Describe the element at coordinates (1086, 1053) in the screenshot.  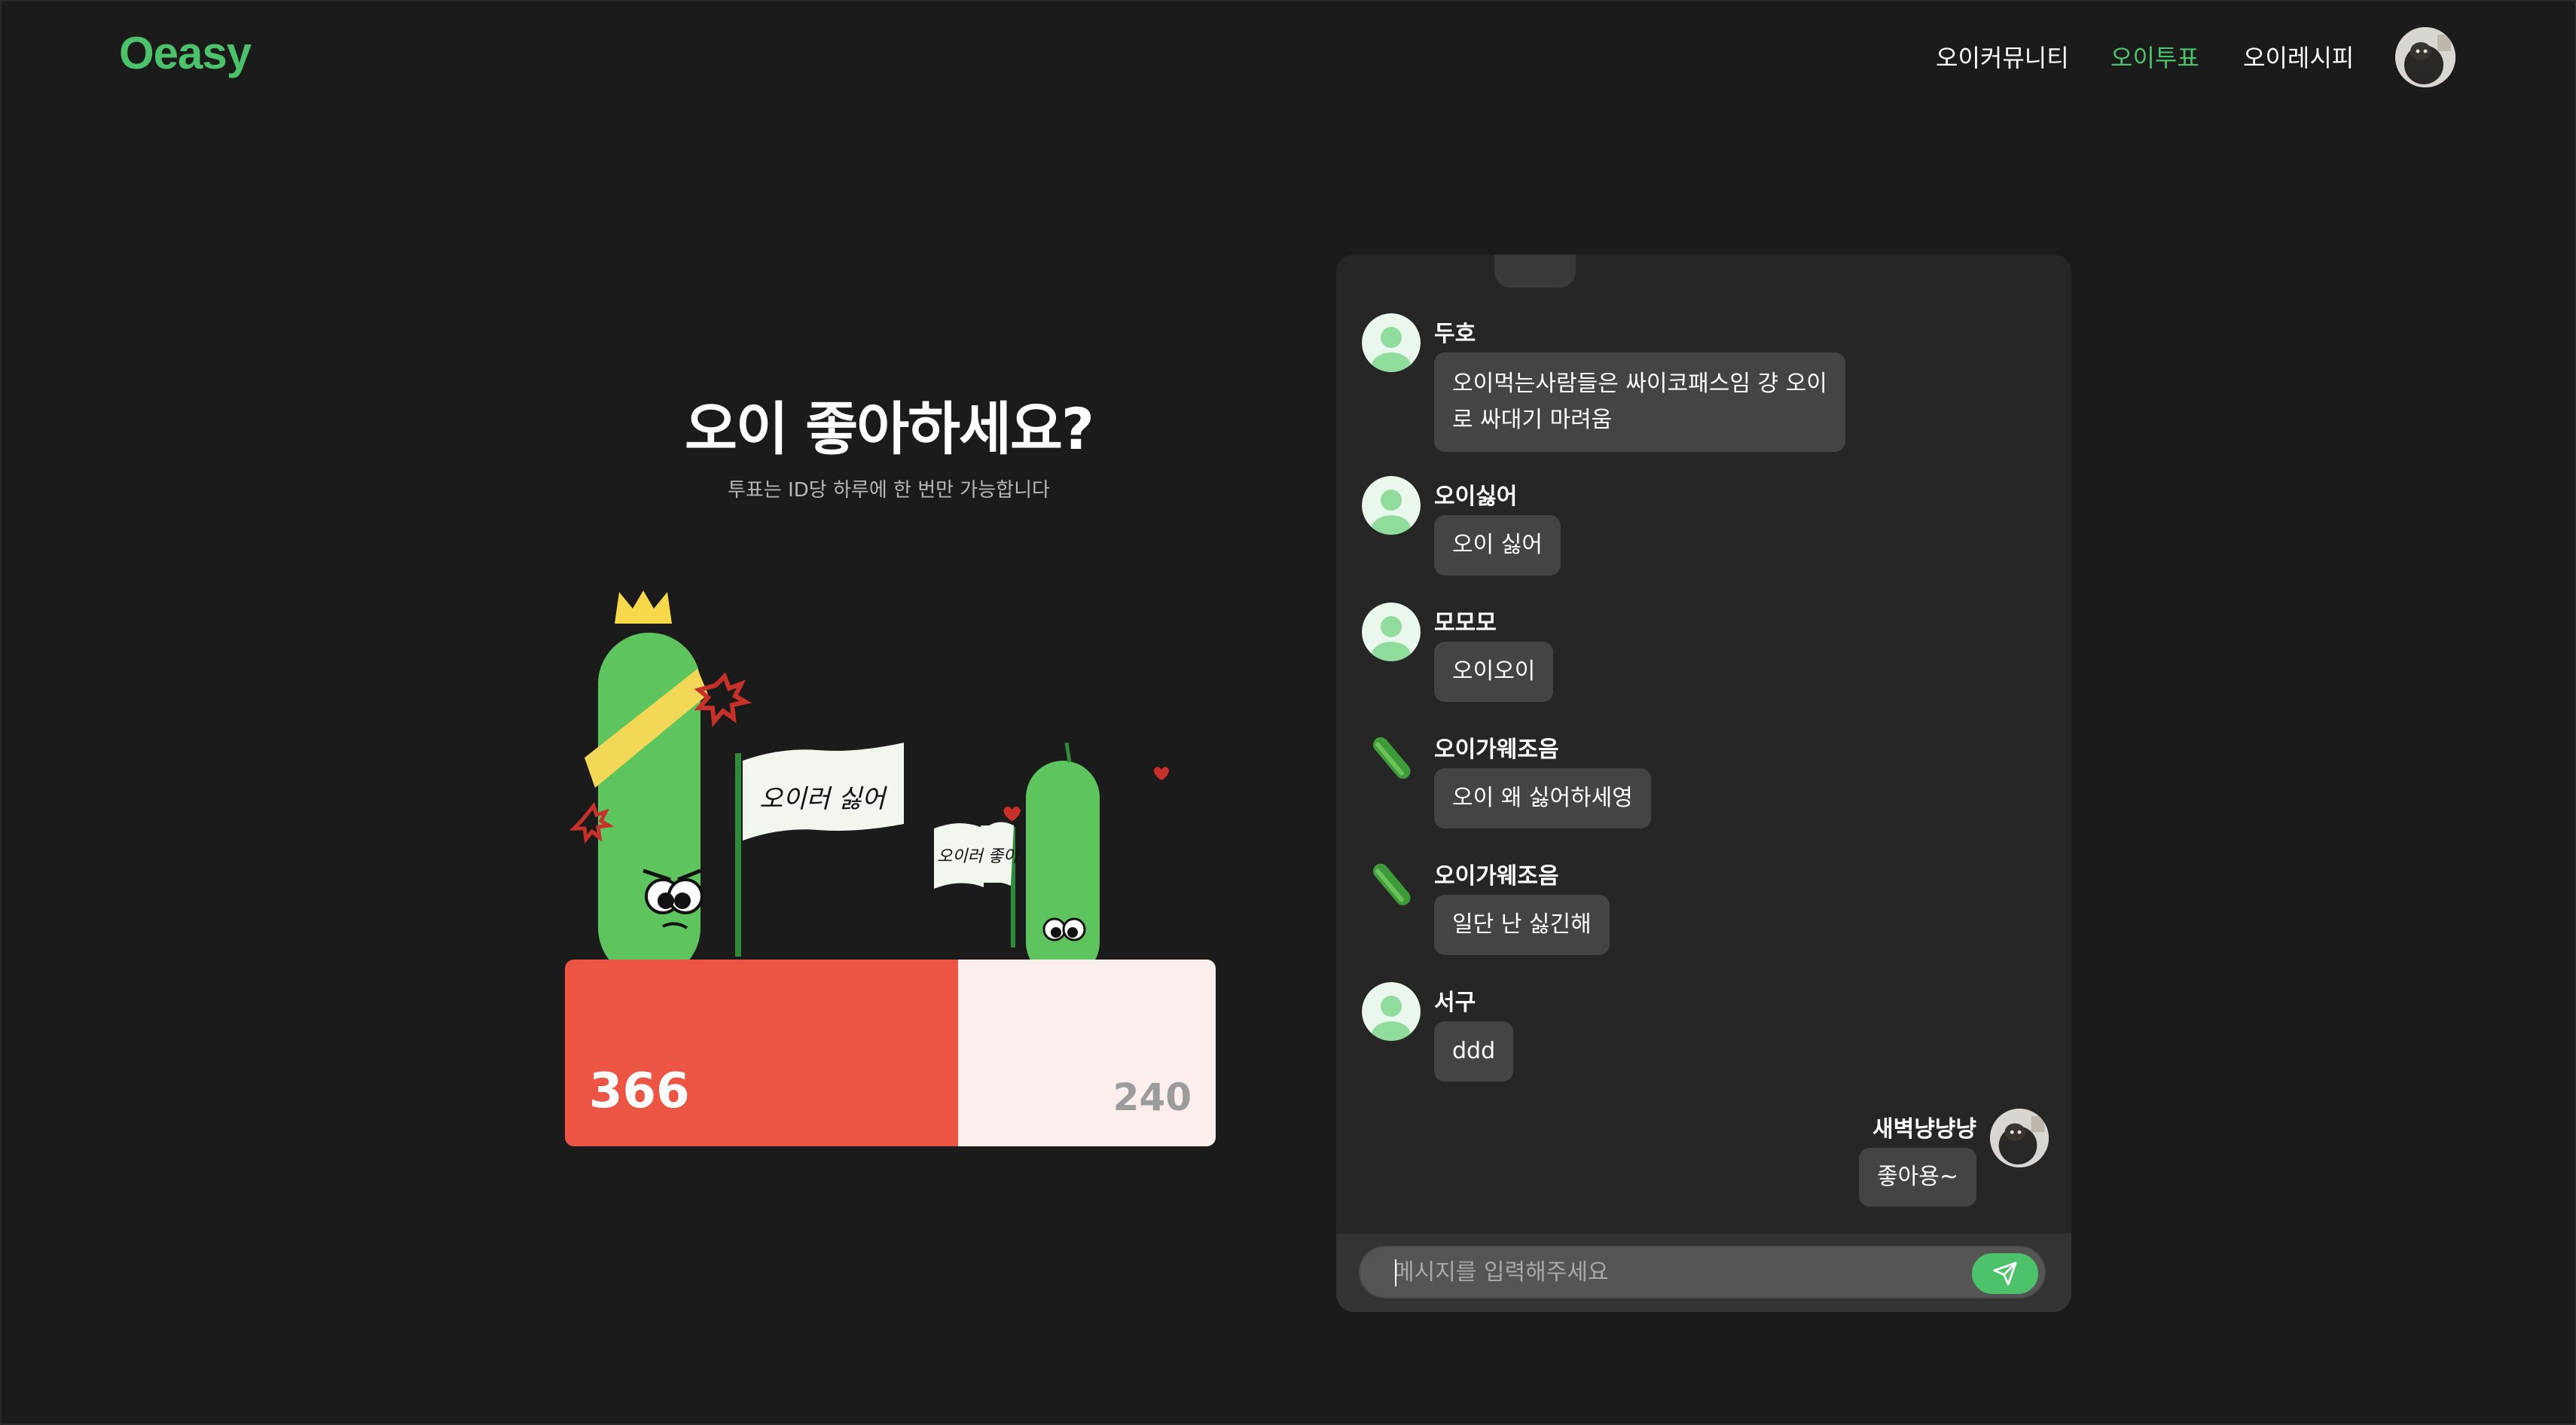
I see `like-vote-segment: 240` at that location.